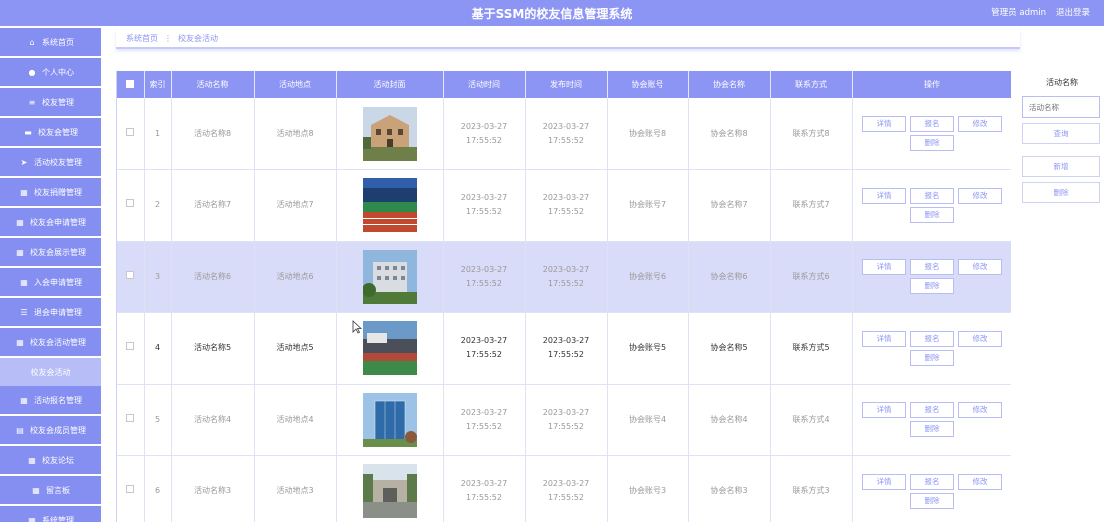  What do you see at coordinates (295, 277) in the screenshot?
I see `activity-place-cell: 活动地点6` at bounding box center [295, 277].